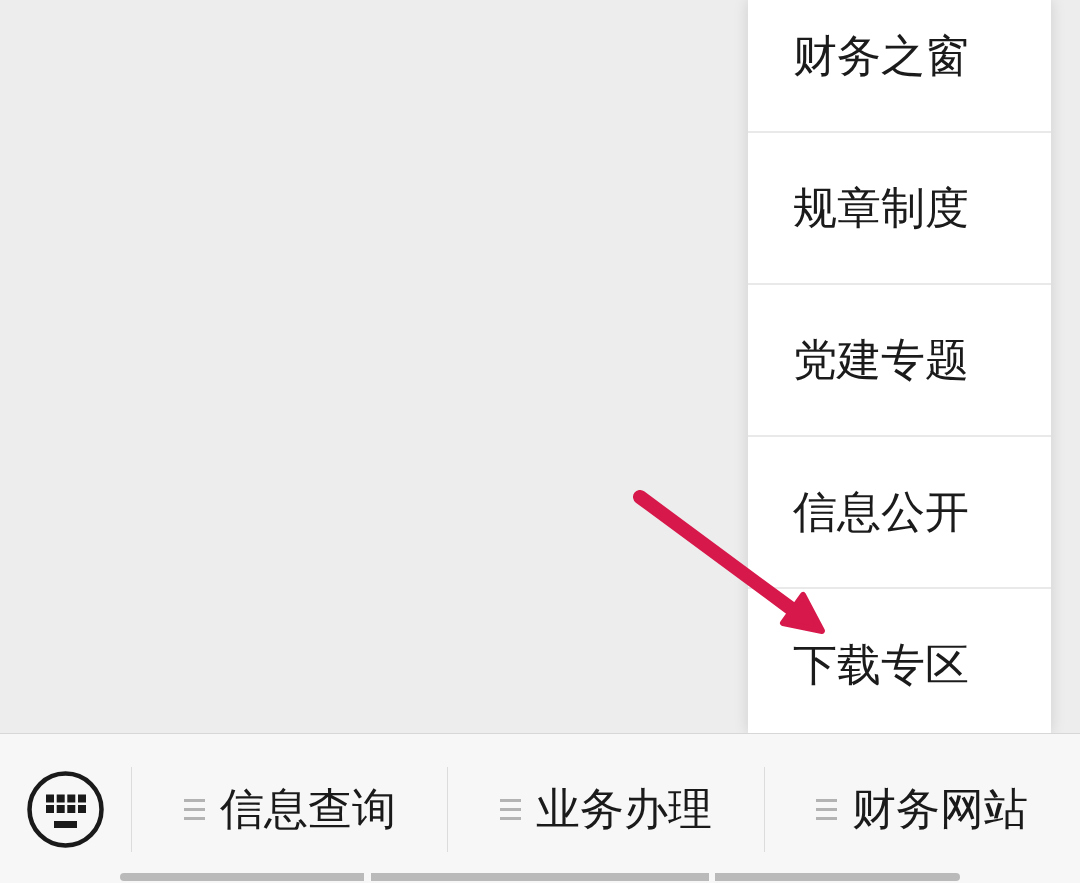  What do you see at coordinates (899, 207) in the screenshot?
I see `menu-item: 规章制度` at bounding box center [899, 207].